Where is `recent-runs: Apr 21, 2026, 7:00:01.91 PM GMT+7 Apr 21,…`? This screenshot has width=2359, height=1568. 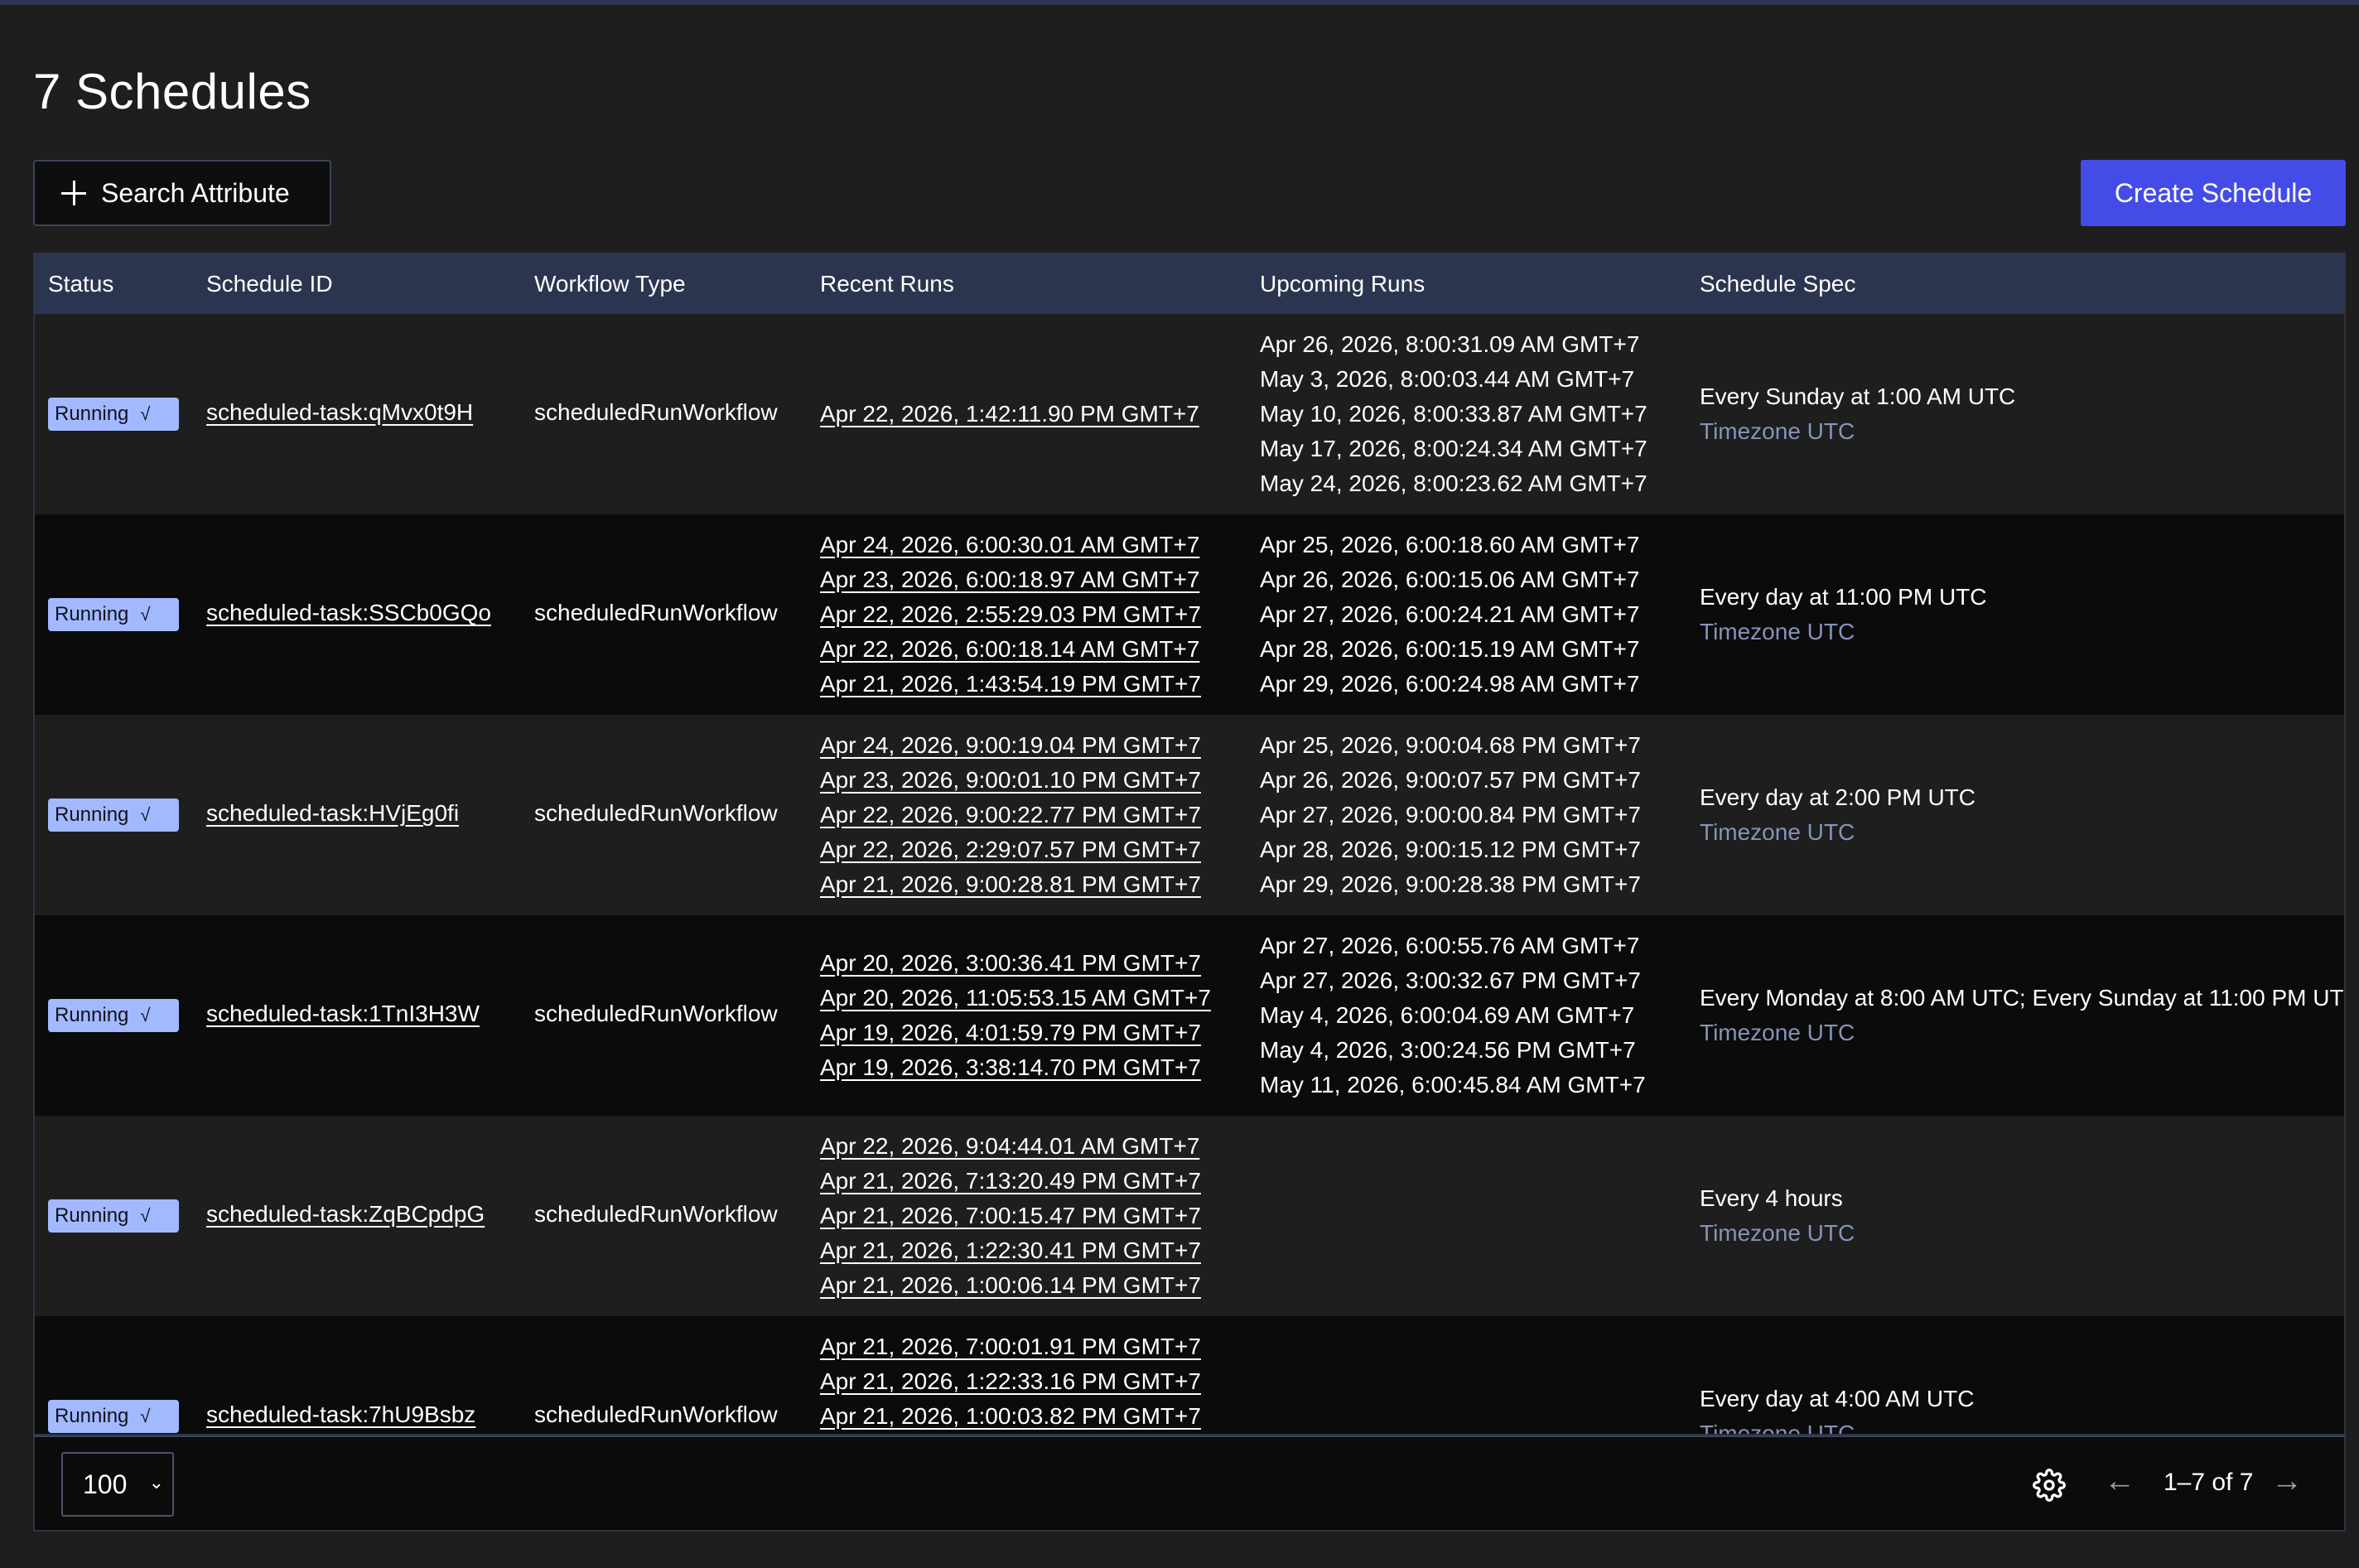
recent-runs: Apr 21, 2026, 7:00:01.91 PM GMT+7 Apr 21,… is located at coordinates (1010, 1381).